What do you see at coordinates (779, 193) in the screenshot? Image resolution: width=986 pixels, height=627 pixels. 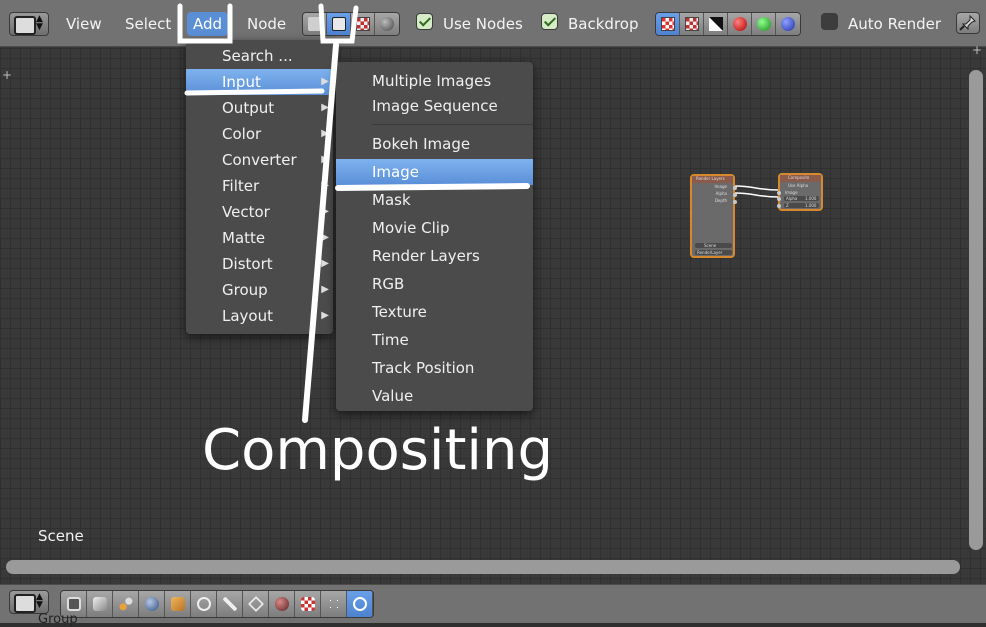 I see `input-image-socket` at bounding box center [779, 193].